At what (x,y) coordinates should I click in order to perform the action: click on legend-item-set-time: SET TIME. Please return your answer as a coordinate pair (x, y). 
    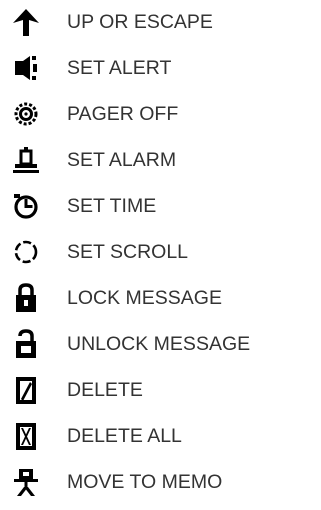
    Looking at the image, I should click on (160, 206).